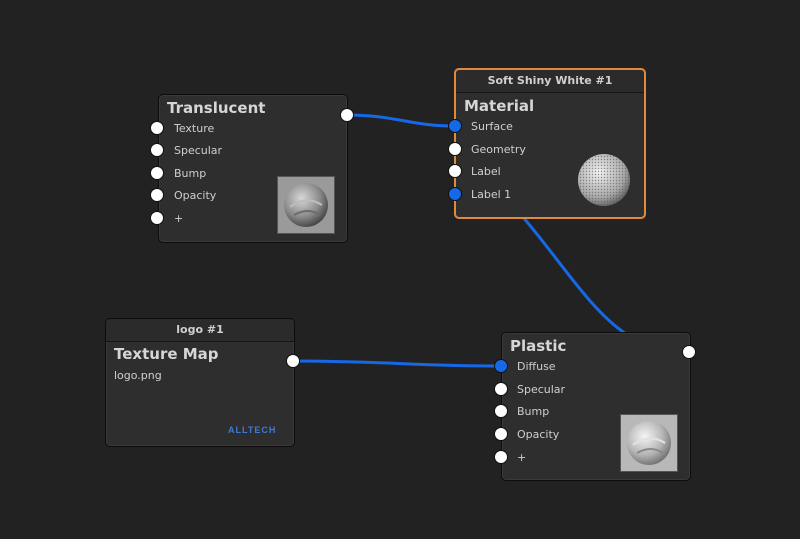 The width and height of the screenshot is (800, 539). I want to click on node-header: logo #1, so click(200, 330).